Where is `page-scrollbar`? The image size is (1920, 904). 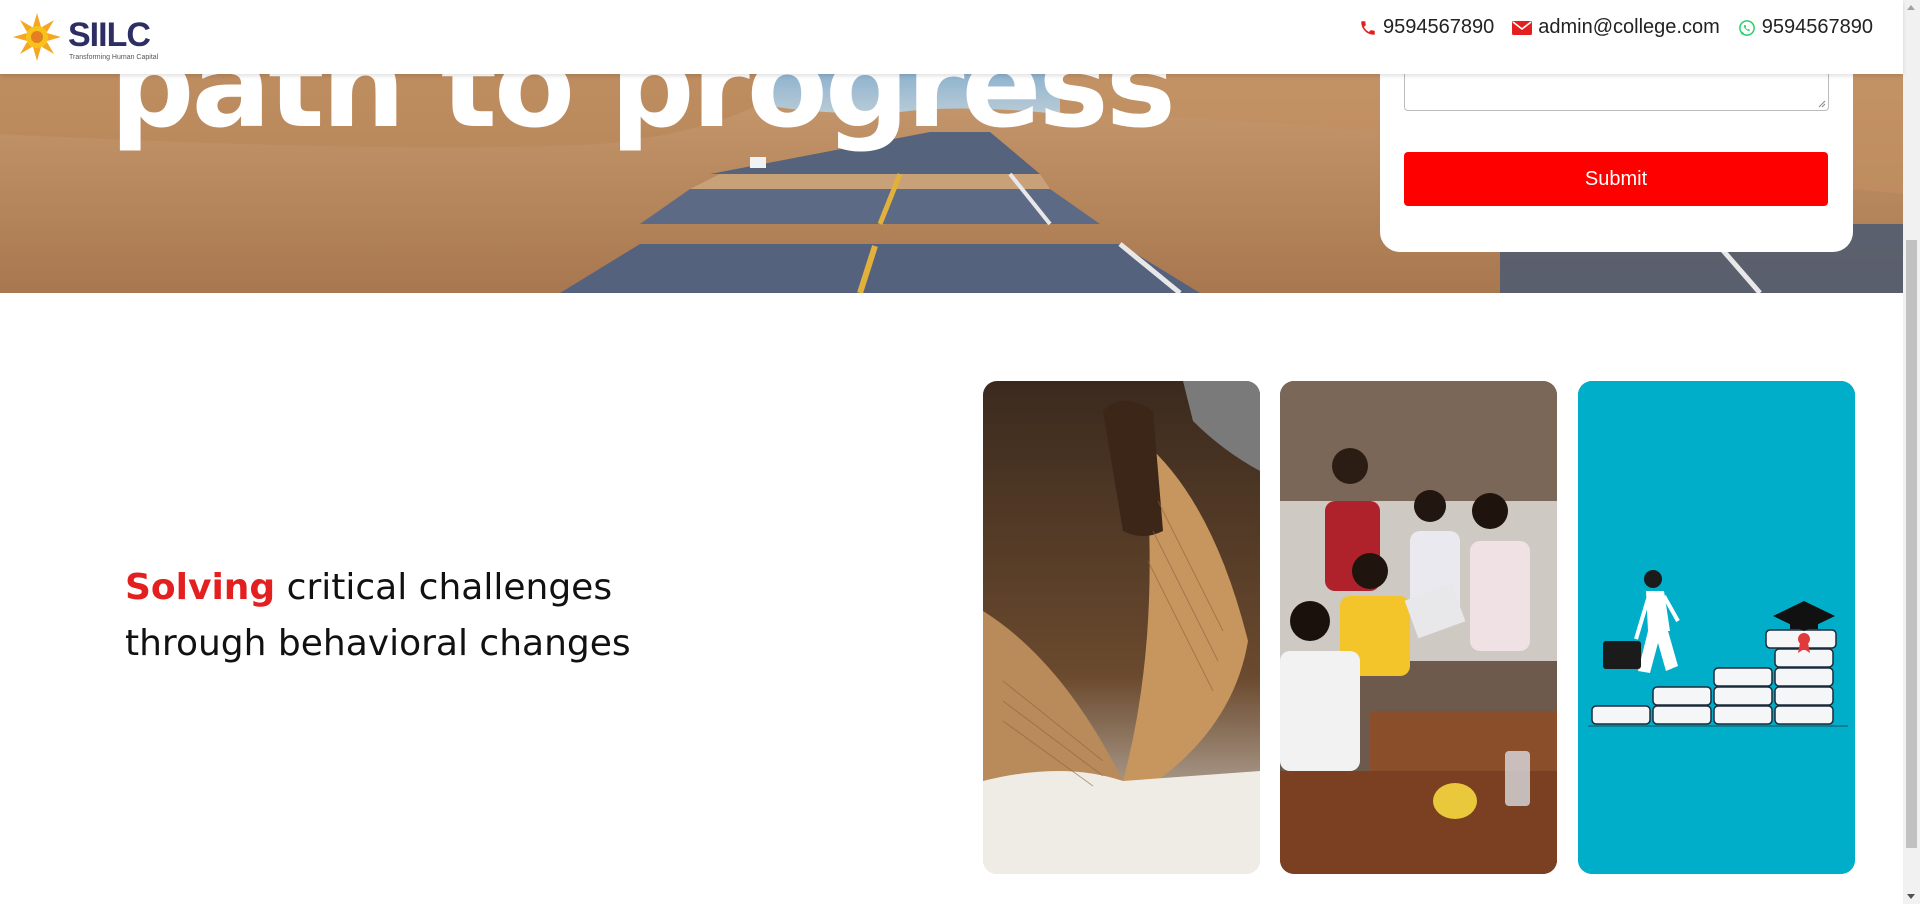
page-scrollbar is located at coordinates (1911, 452).